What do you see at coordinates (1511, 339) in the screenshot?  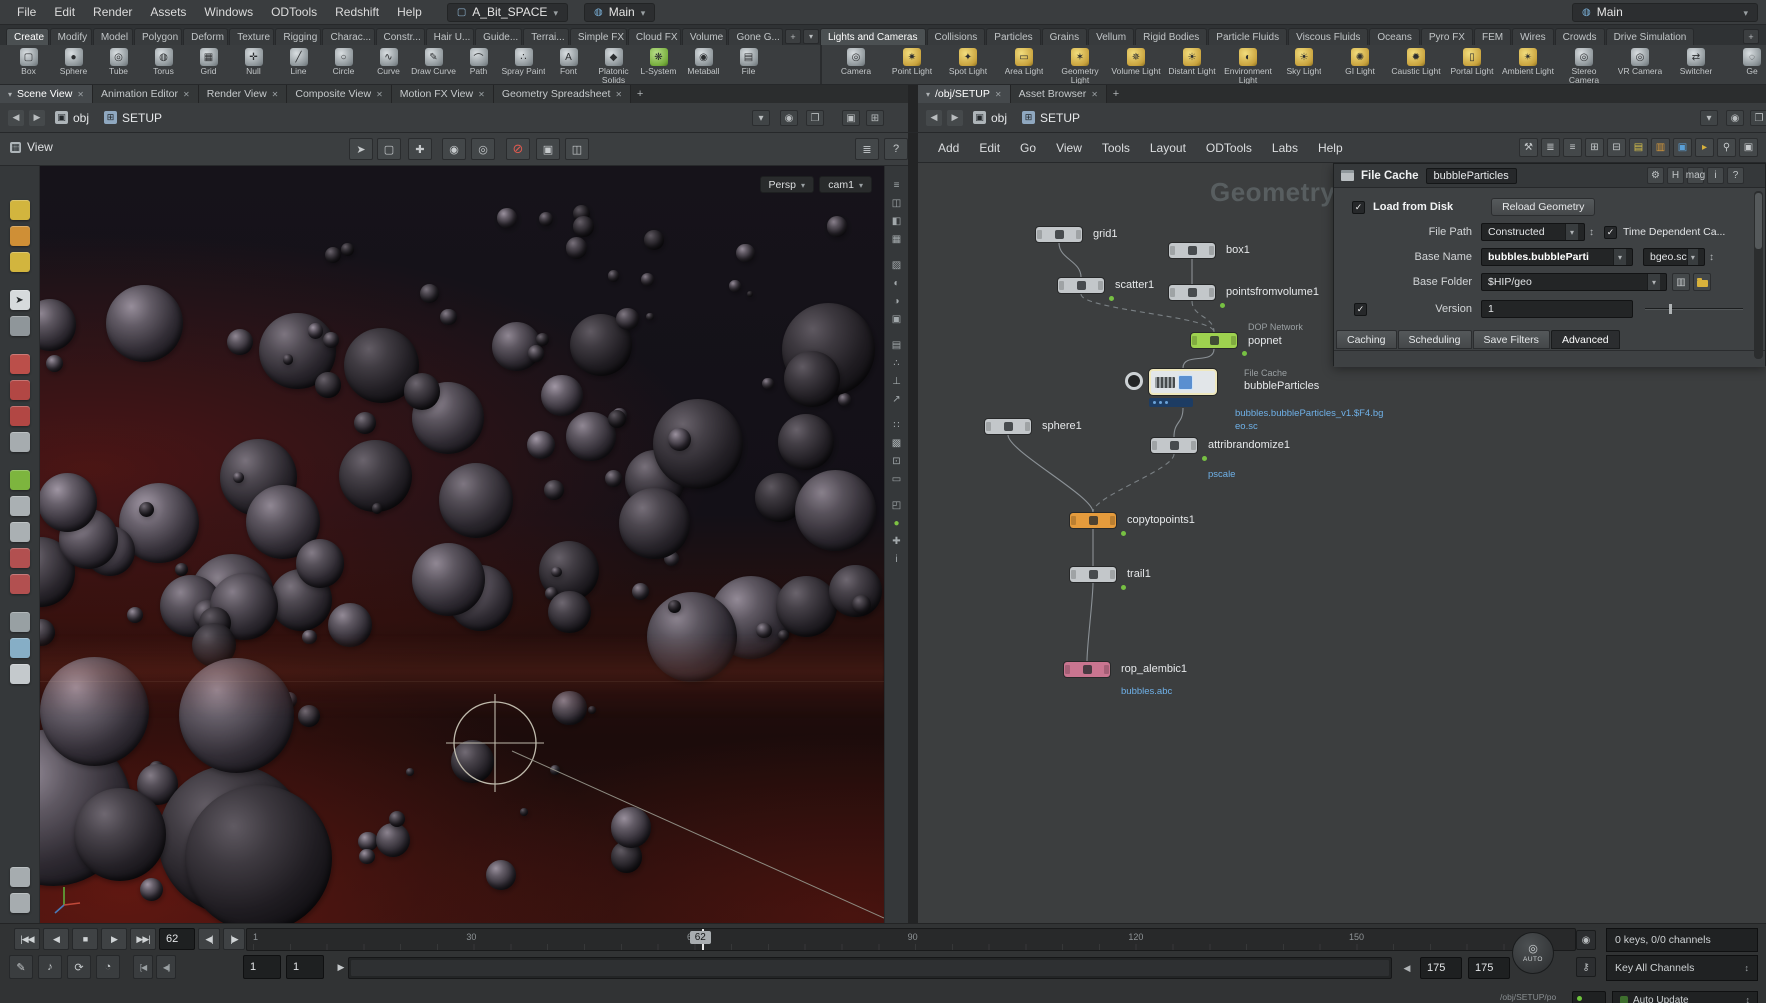 I see `param-tab: Save Filters` at bounding box center [1511, 339].